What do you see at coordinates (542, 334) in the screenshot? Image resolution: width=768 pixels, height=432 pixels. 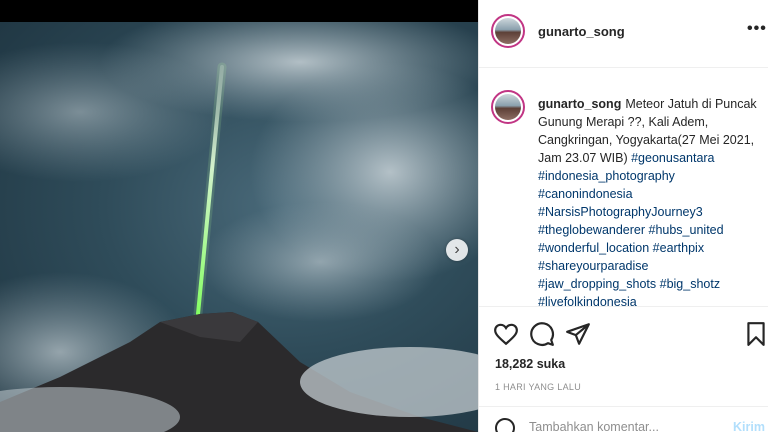 I see `comment-icon` at bounding box center [542, 334].